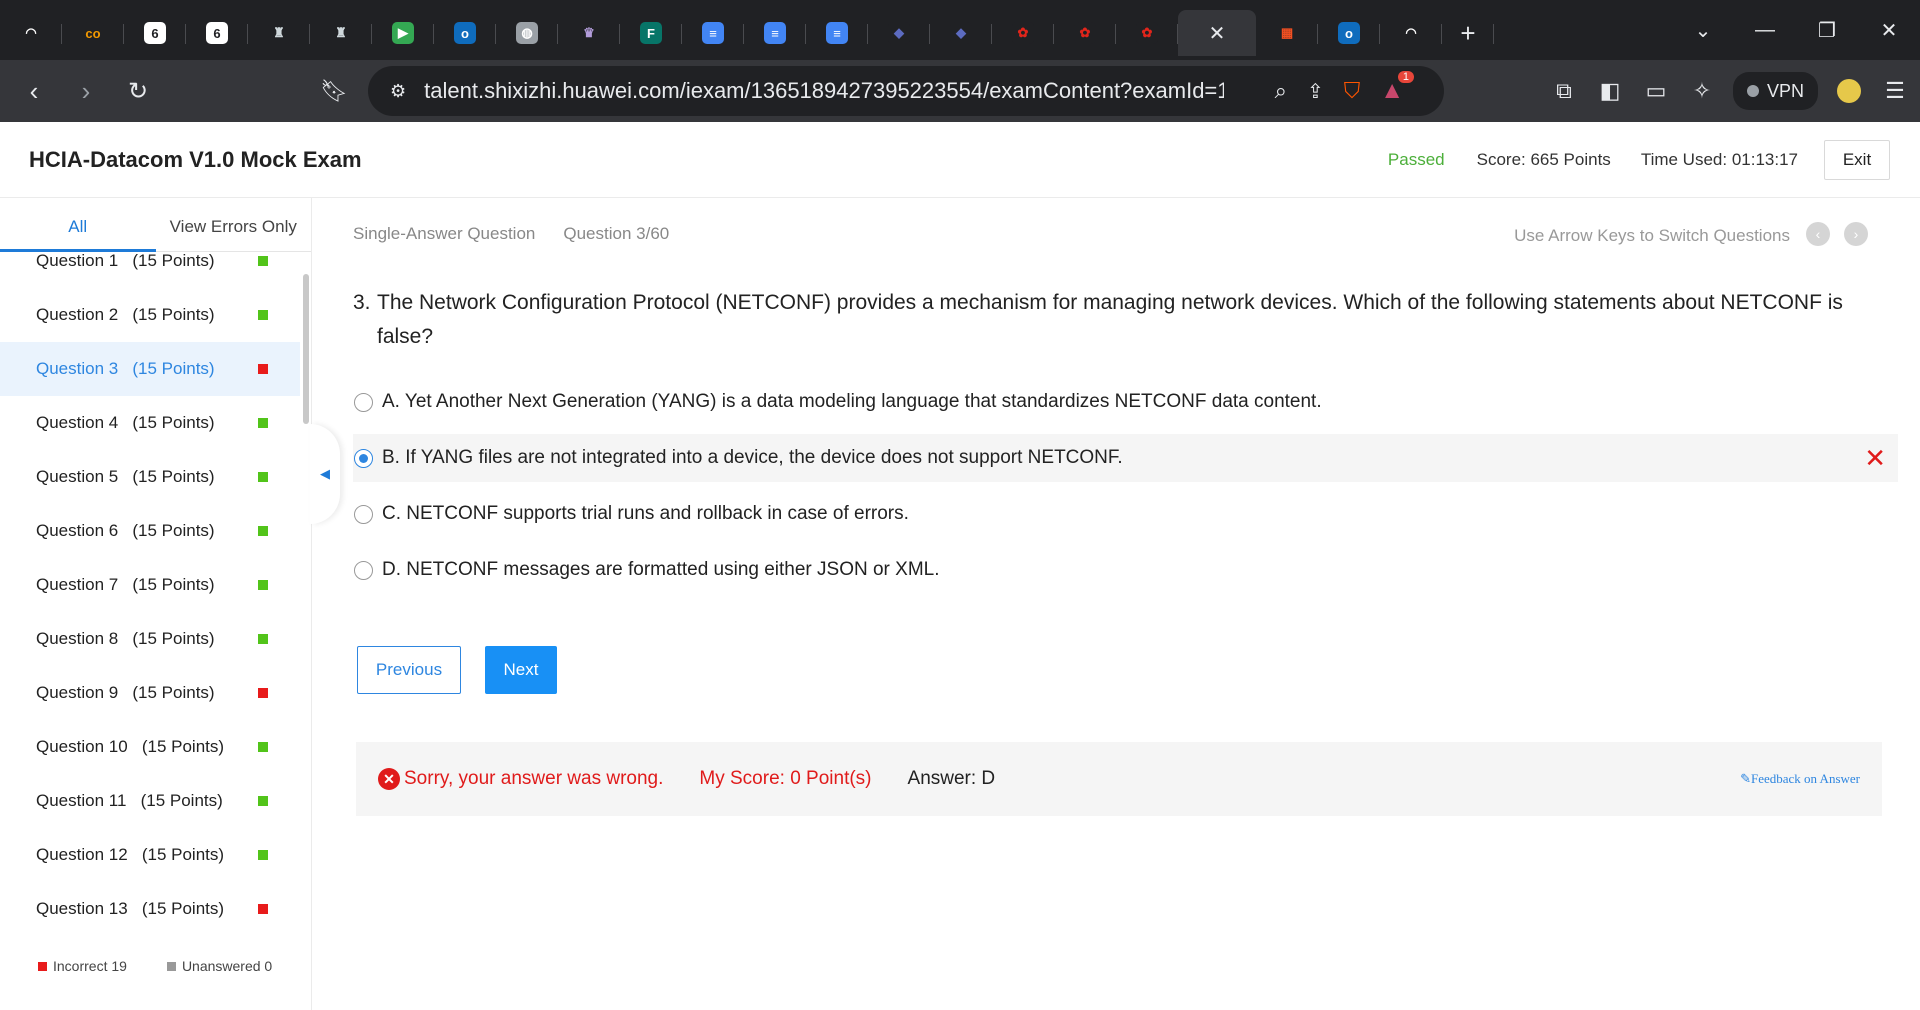 This screenshot has width=1920, height=1010. Describe the element at coordinates (86, 91) in the screenshot. I see `forward-button: ›` at that location.